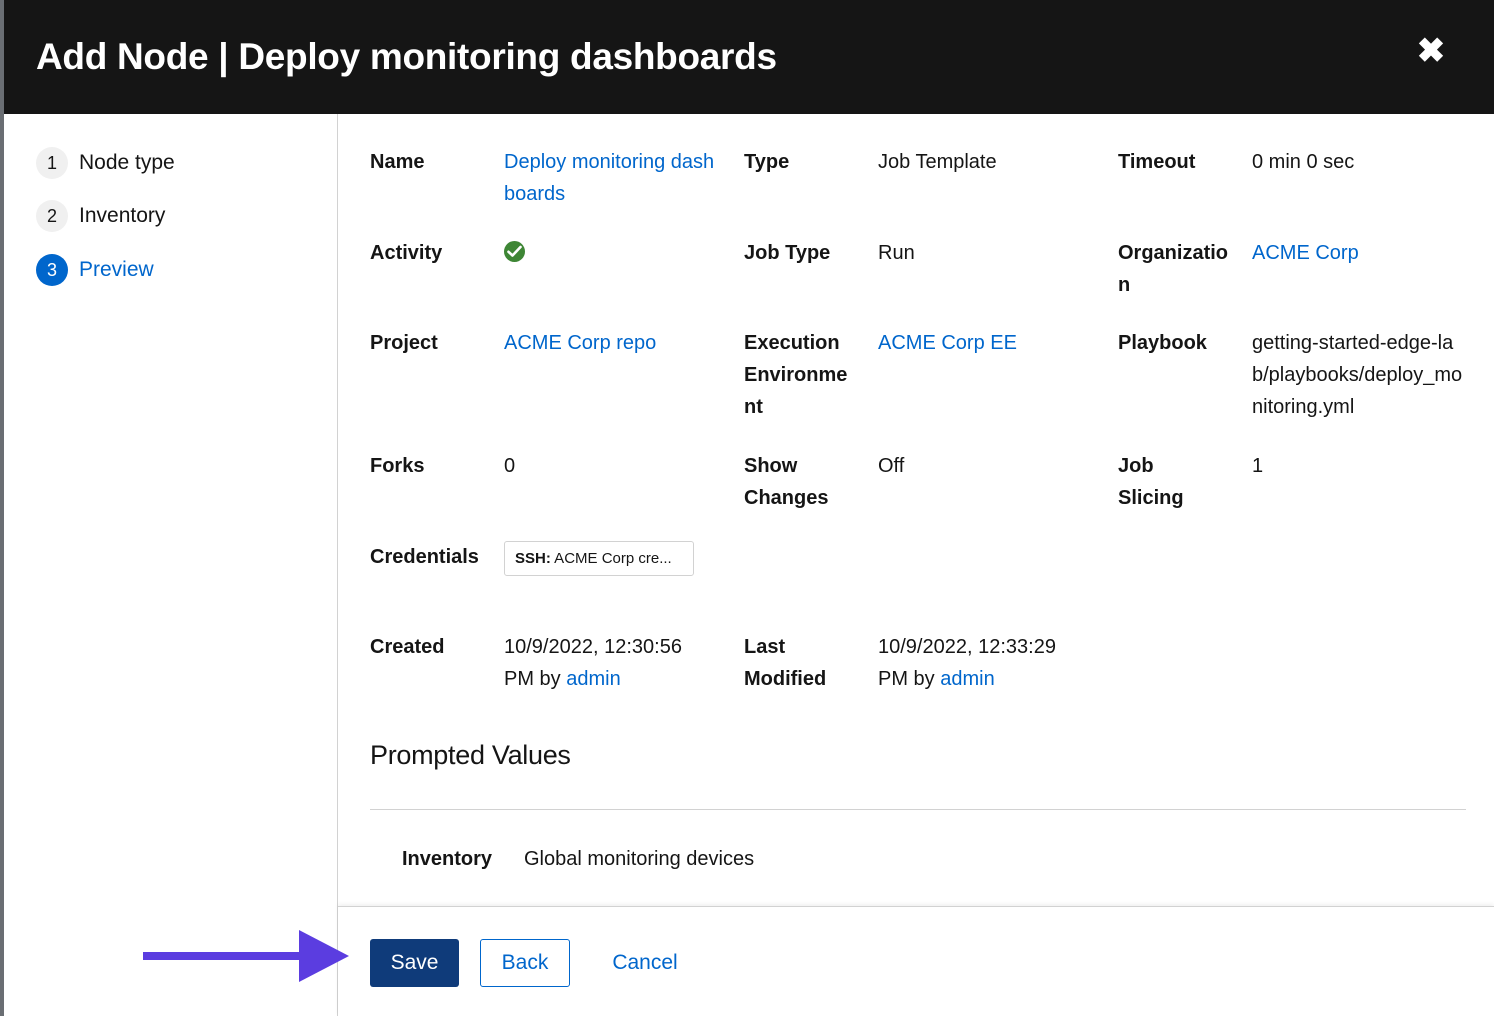  Describe the element at coordinates (1151, 482) in the screenshot. I see `detail-term-job-slicing: Job Slicing` at that location.